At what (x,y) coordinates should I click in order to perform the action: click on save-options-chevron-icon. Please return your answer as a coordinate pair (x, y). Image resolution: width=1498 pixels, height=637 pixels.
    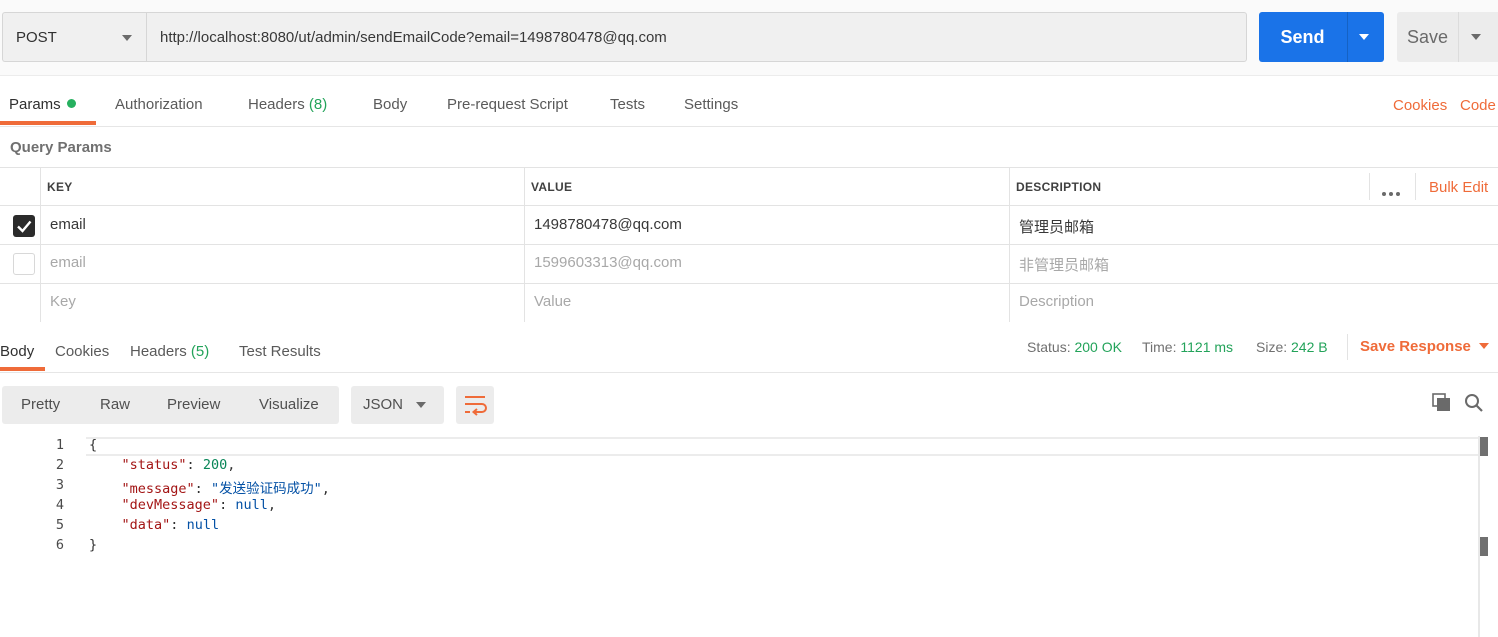
    Looking at the image, I should click on (1476, 37).